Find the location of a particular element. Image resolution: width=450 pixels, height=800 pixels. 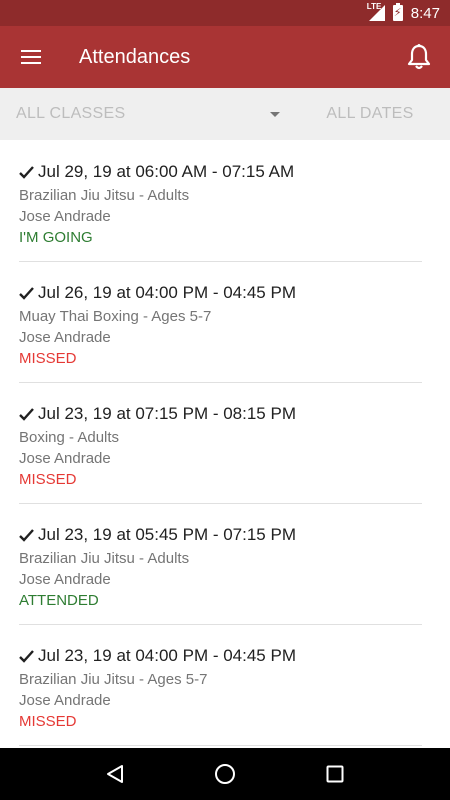

attendance-datetime: Jul 26, 19 at 04:00 PM - 04:45 PM is located at coordinates (167, 292).